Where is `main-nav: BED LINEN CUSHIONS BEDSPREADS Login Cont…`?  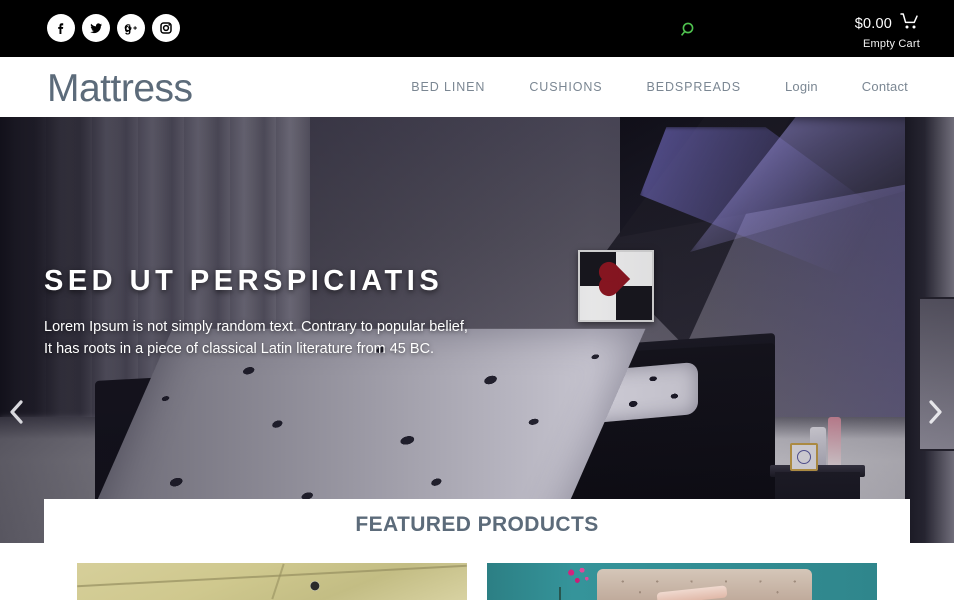
main-nav: BED LINEN CUSHIONS BEDSPREADS Login Cont… is located at coordinates (659, 86).